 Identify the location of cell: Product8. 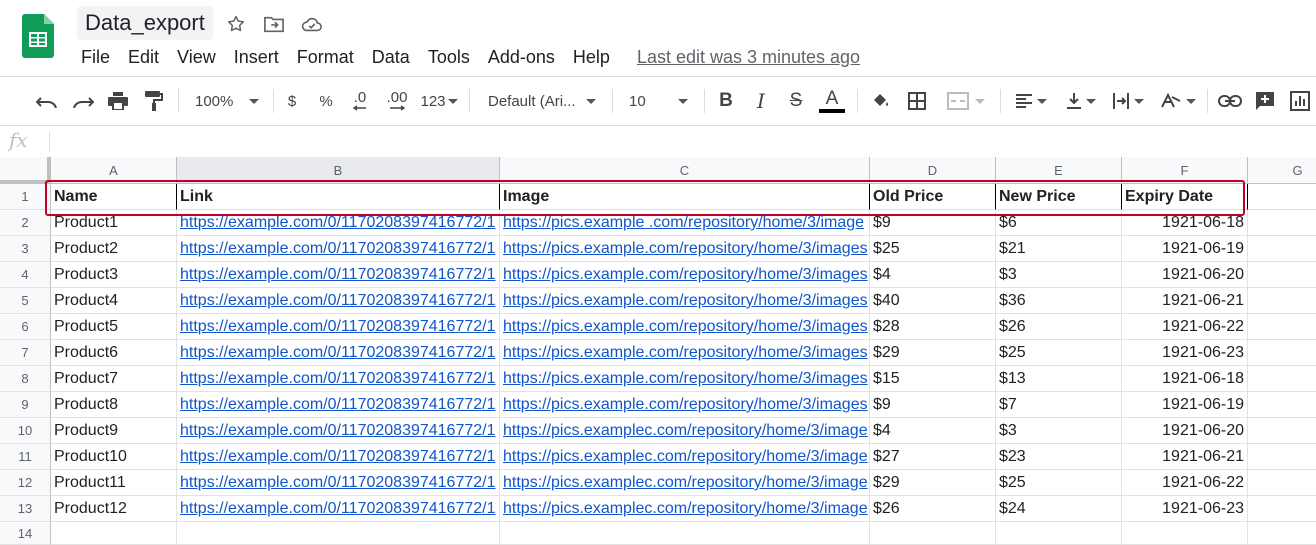
(114, 405).